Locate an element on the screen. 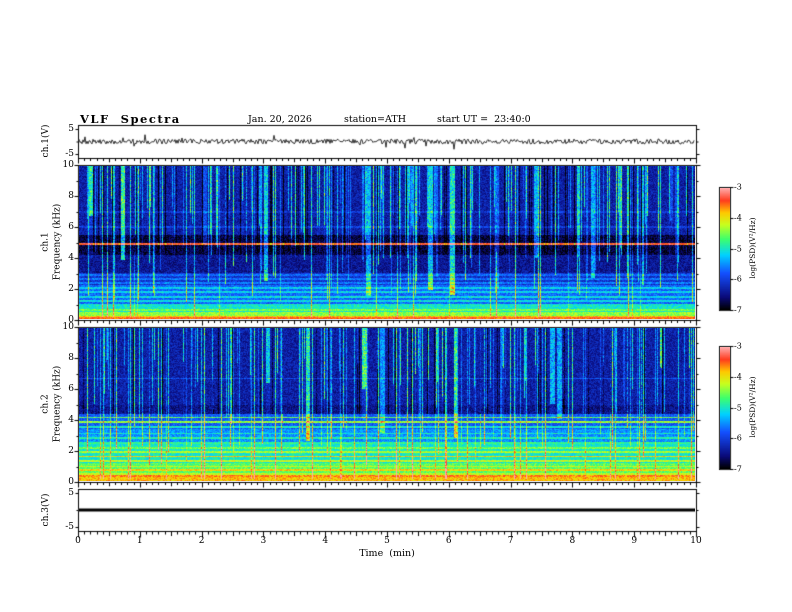  x-axis-tick-label: 1 is located at coordinates (139, 541).